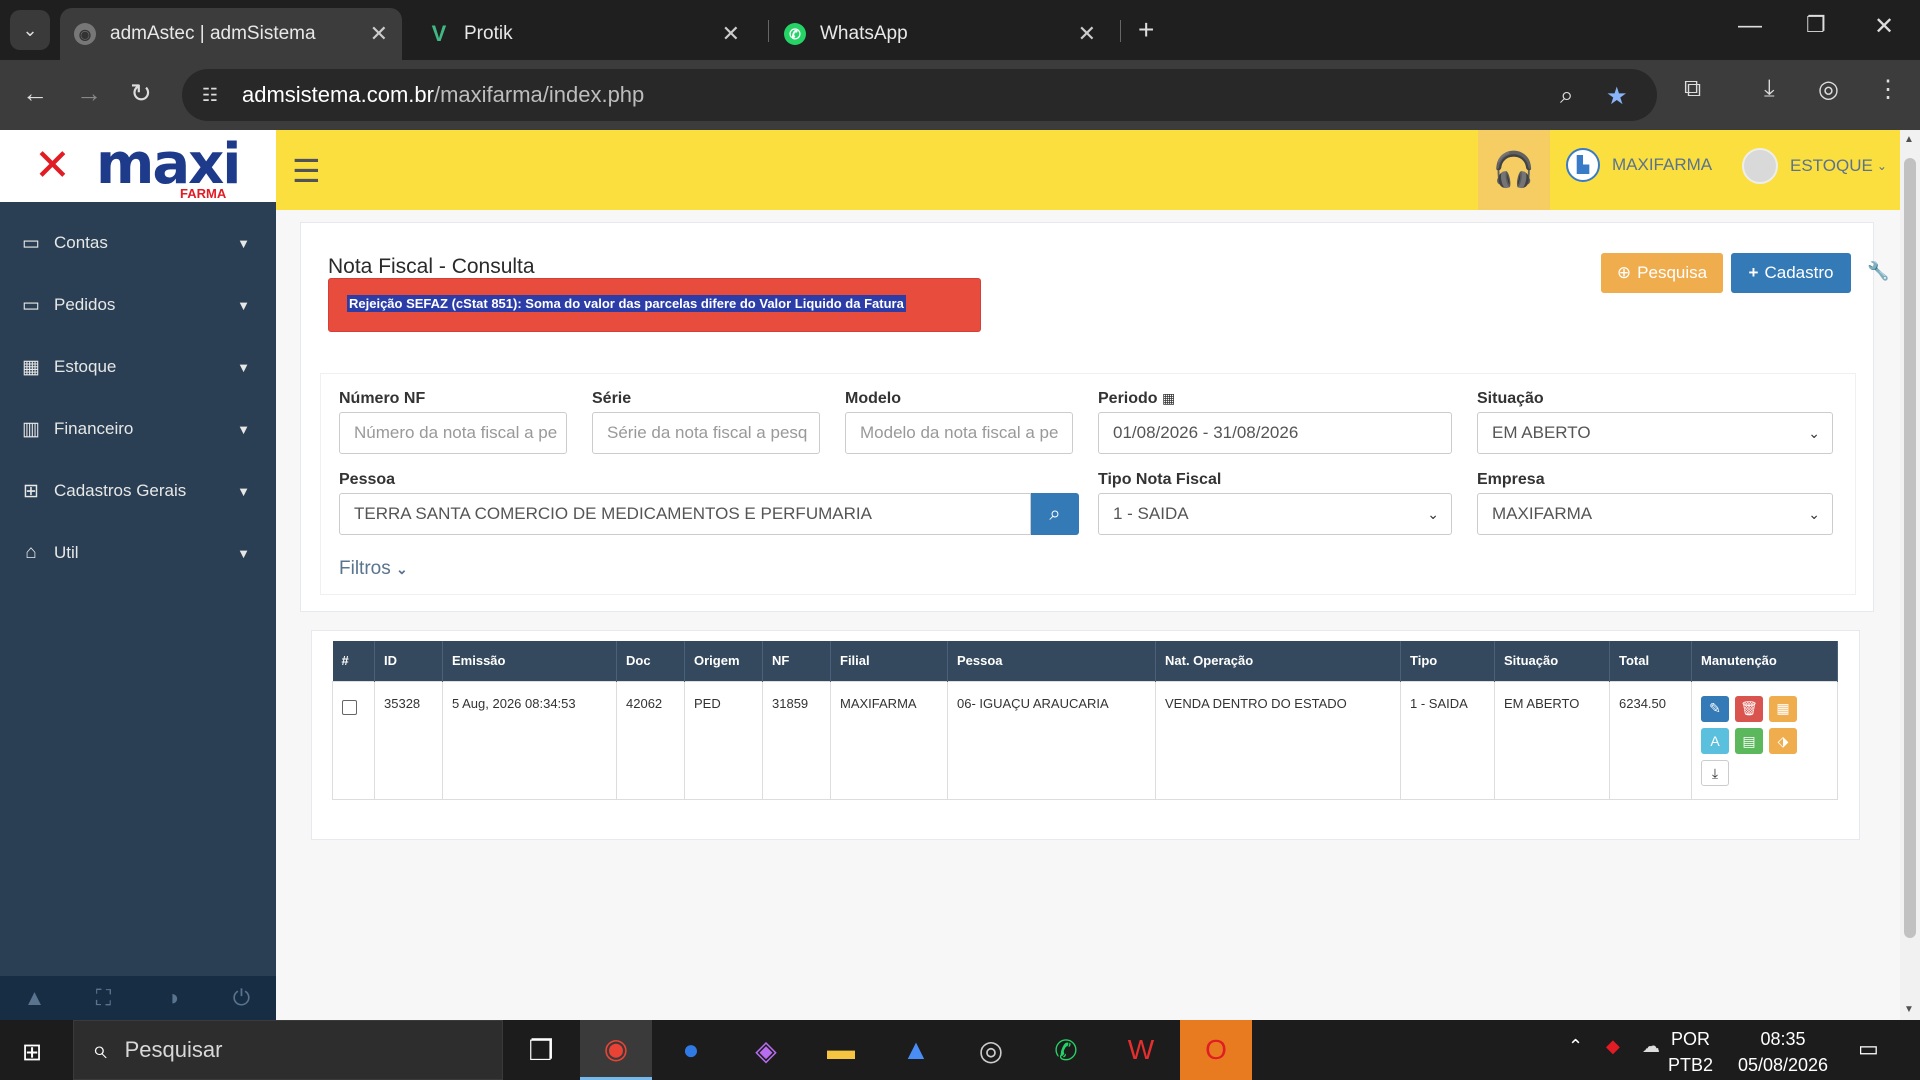  I want to click on periodo-label: Periodo ▦, so click(1137, 398).